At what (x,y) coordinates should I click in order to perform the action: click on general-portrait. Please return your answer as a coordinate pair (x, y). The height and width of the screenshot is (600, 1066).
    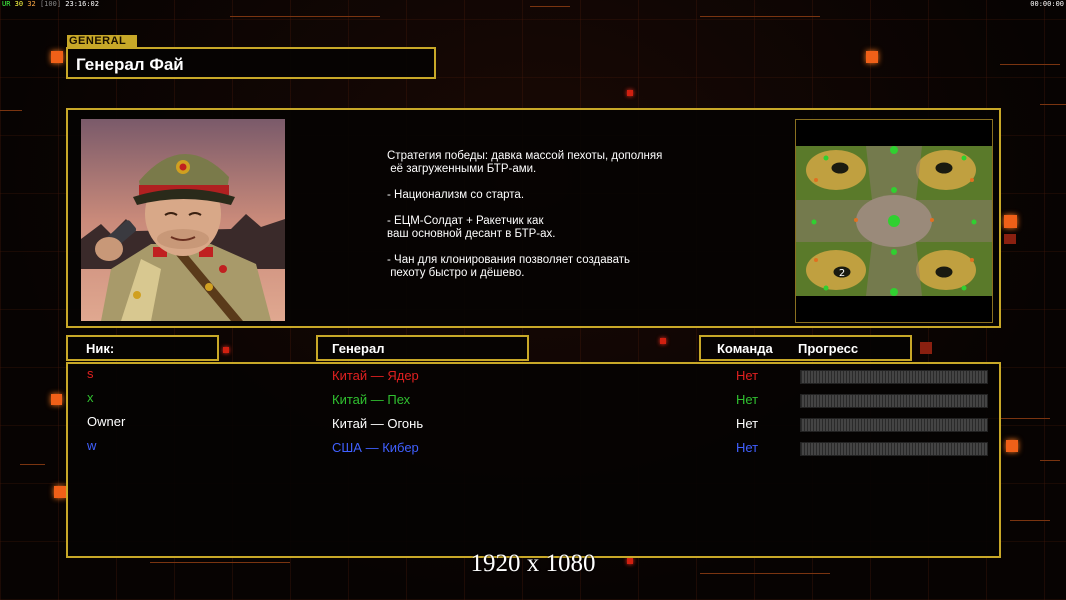
    Looking at the image, I should click on (183, 220).